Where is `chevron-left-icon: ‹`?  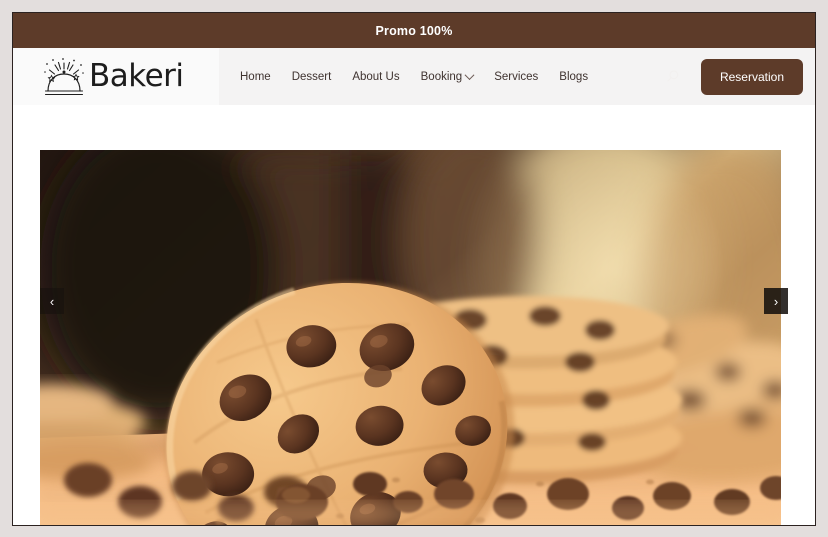 chevron-left-icon: ‹ is located at coordinates (52, 301).